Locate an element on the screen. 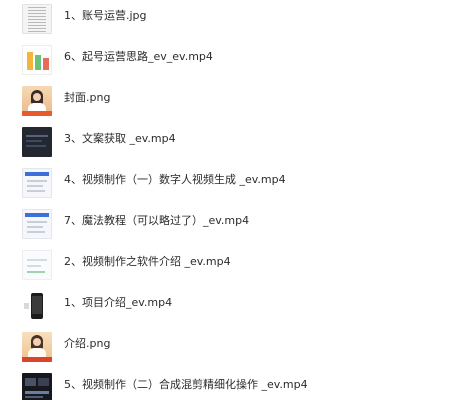 This screenshot has width=453, height=400. file-row-video-production-1: 4、视频制作（一）数字人视频生成 _ev.mp4 is located at coordinates (226, 184).